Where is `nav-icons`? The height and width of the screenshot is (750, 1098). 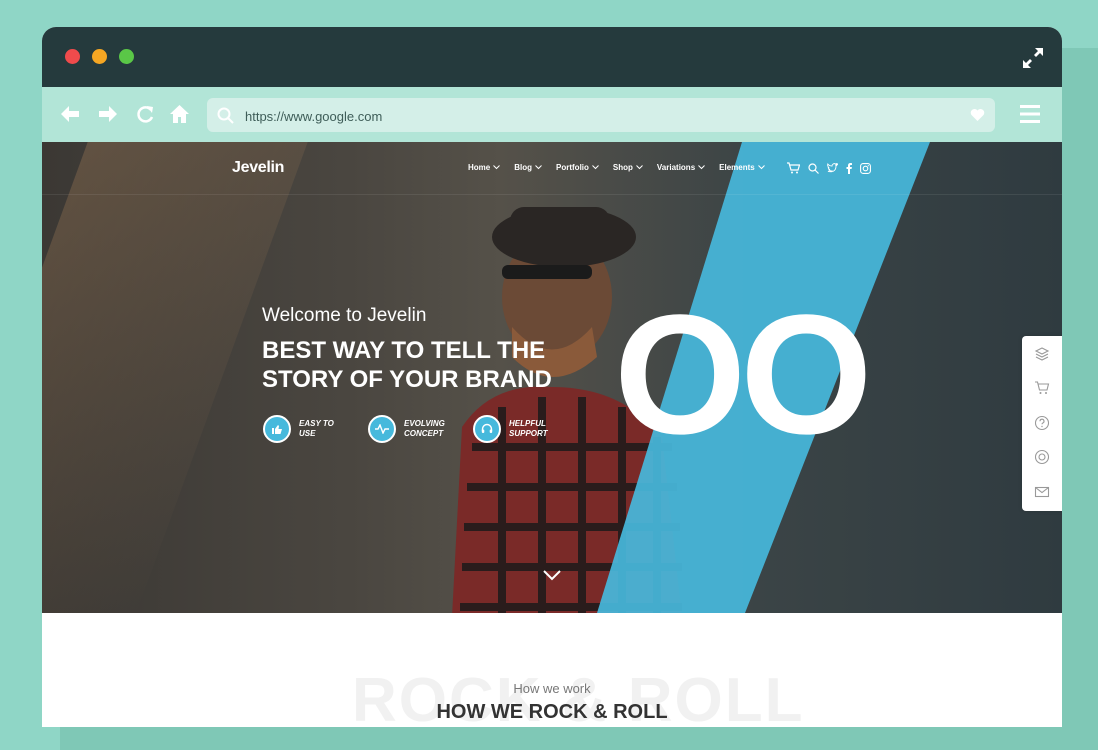
nav-icons is located at coordinates (829, 168).